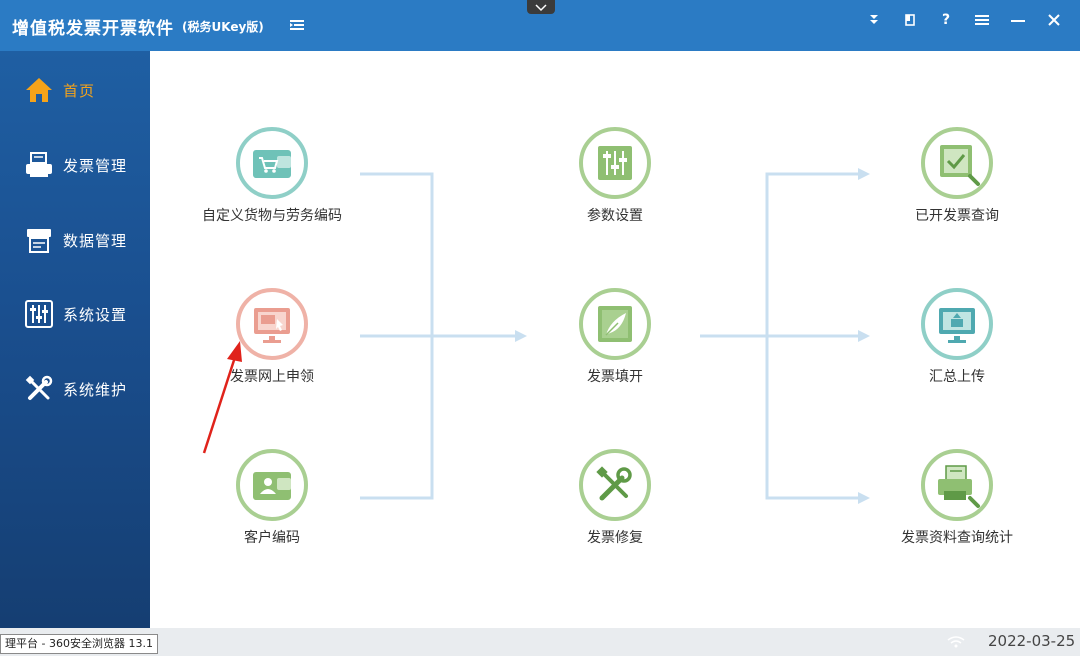  Describe the element at coordinates (1018, 20) in the screenshot. I see `minimize-icon` at that location.